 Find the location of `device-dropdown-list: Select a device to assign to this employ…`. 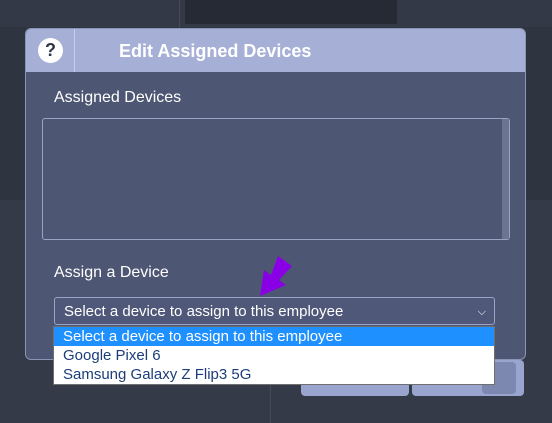

device-dropdown-list: Select a device to assign to this employ… is located at coordinates (274, 355).